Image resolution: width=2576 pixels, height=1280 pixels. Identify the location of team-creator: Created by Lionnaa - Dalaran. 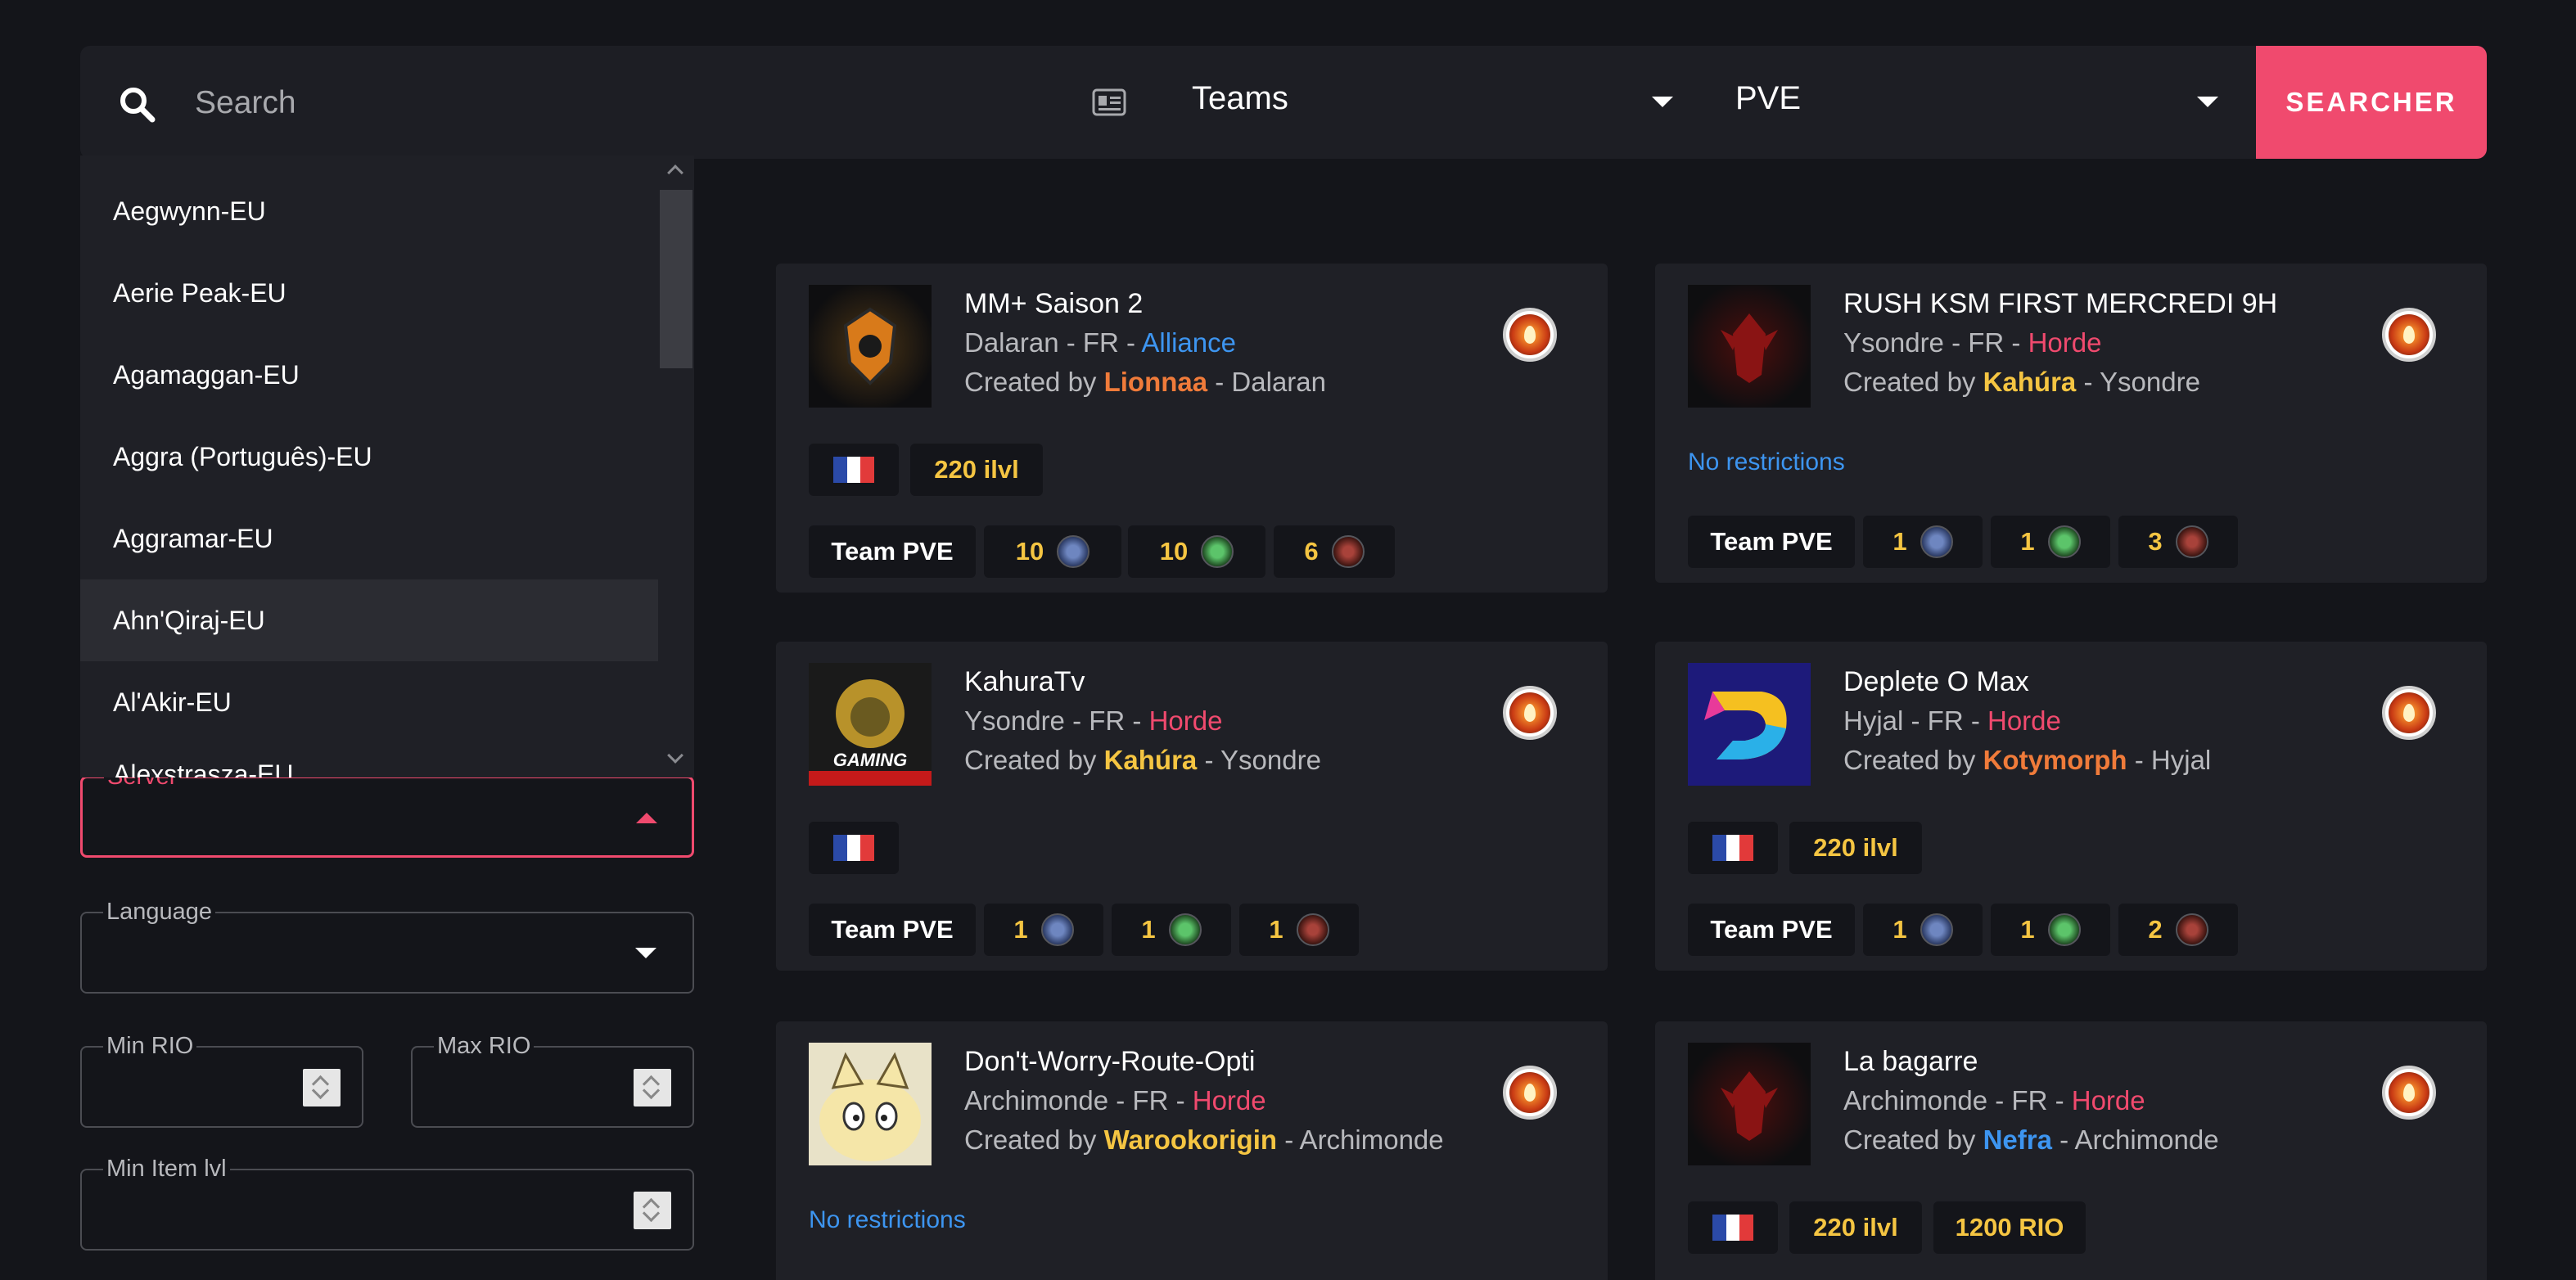
(1145, 382).